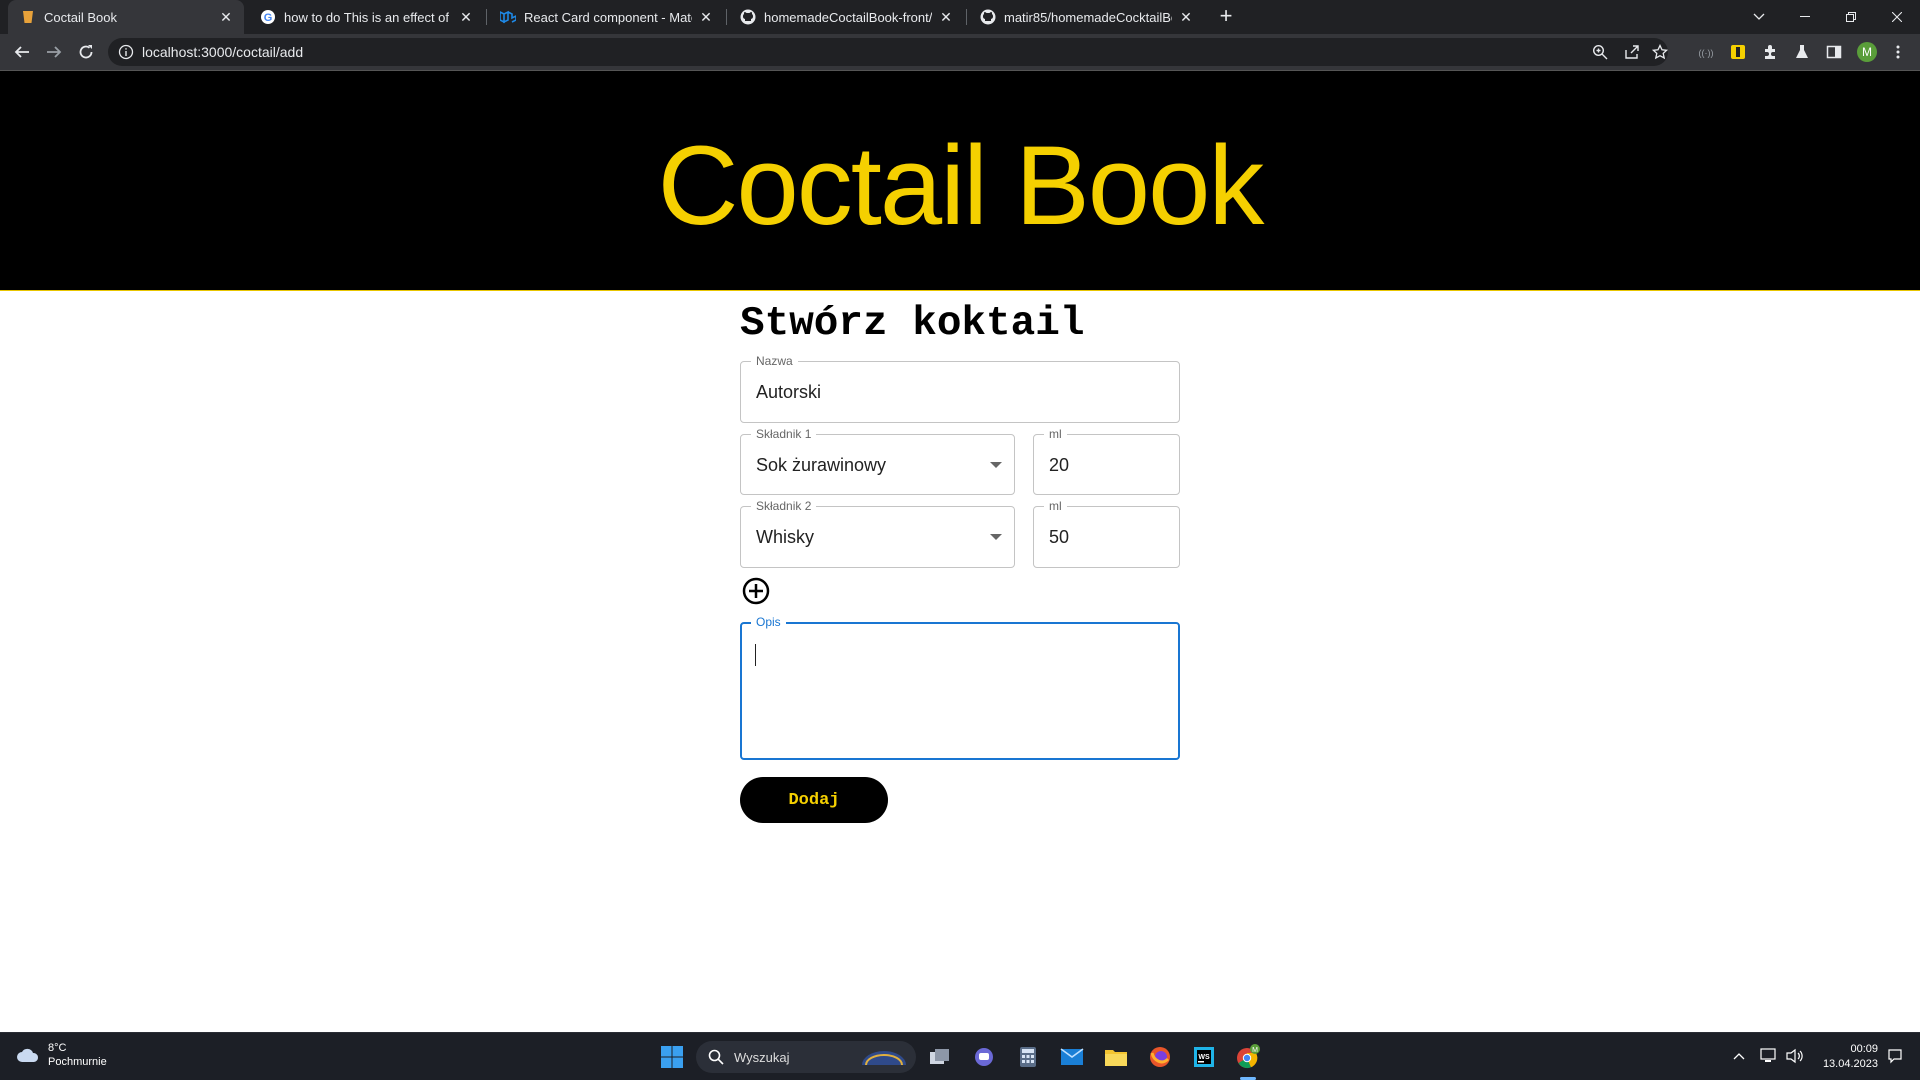  Describe the element at coordinates (814, 800) in the screenshot. I see `submit-button: Dodaj` at that location.